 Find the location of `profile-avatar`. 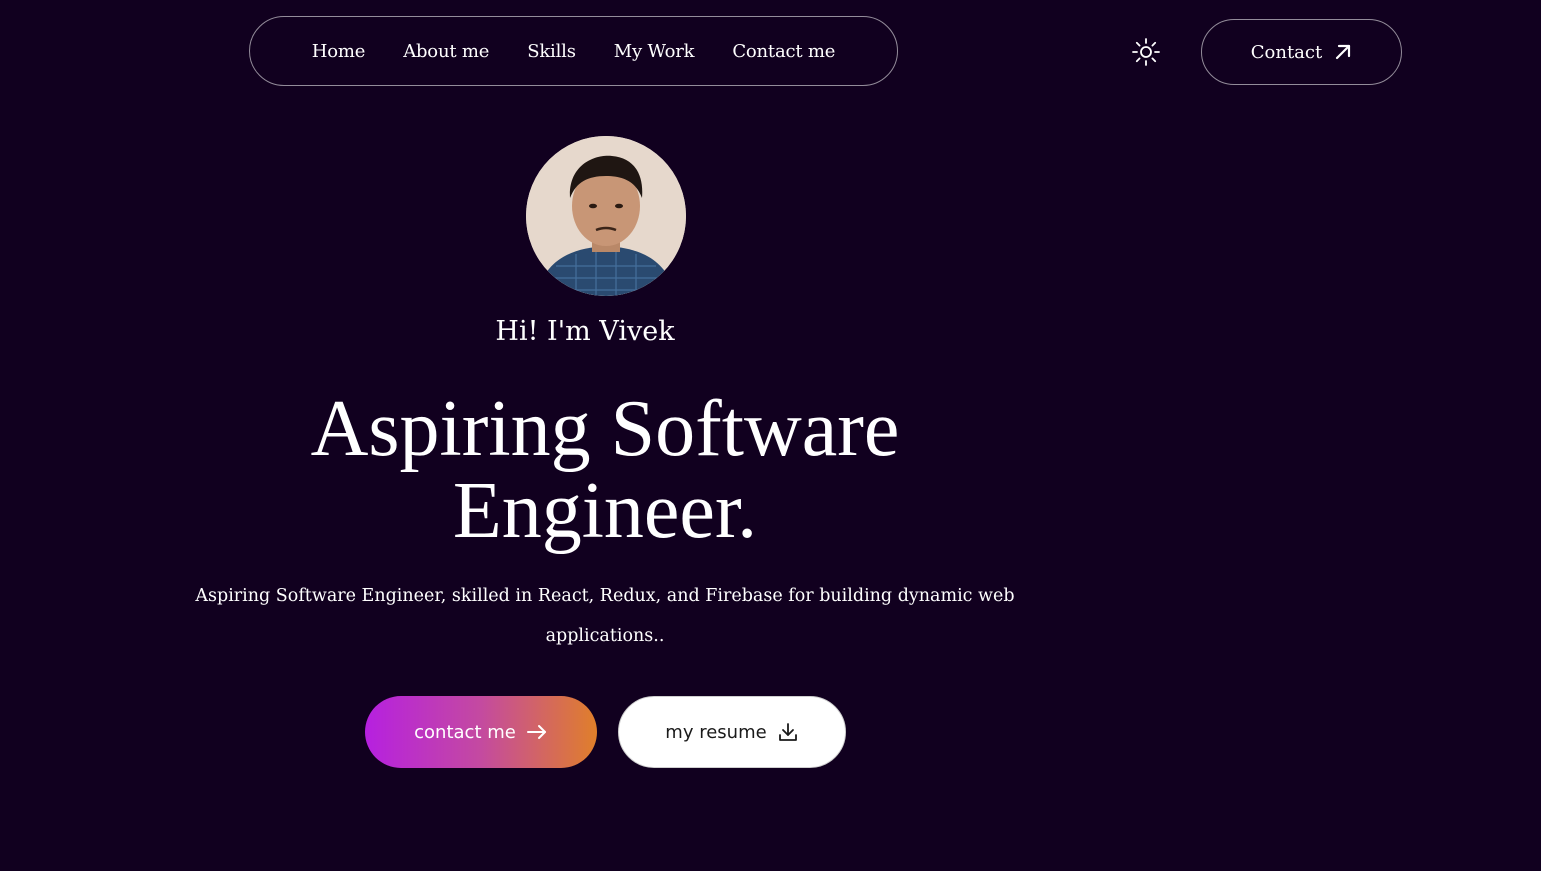

profile-avatar is located at coordinates (606, 216).